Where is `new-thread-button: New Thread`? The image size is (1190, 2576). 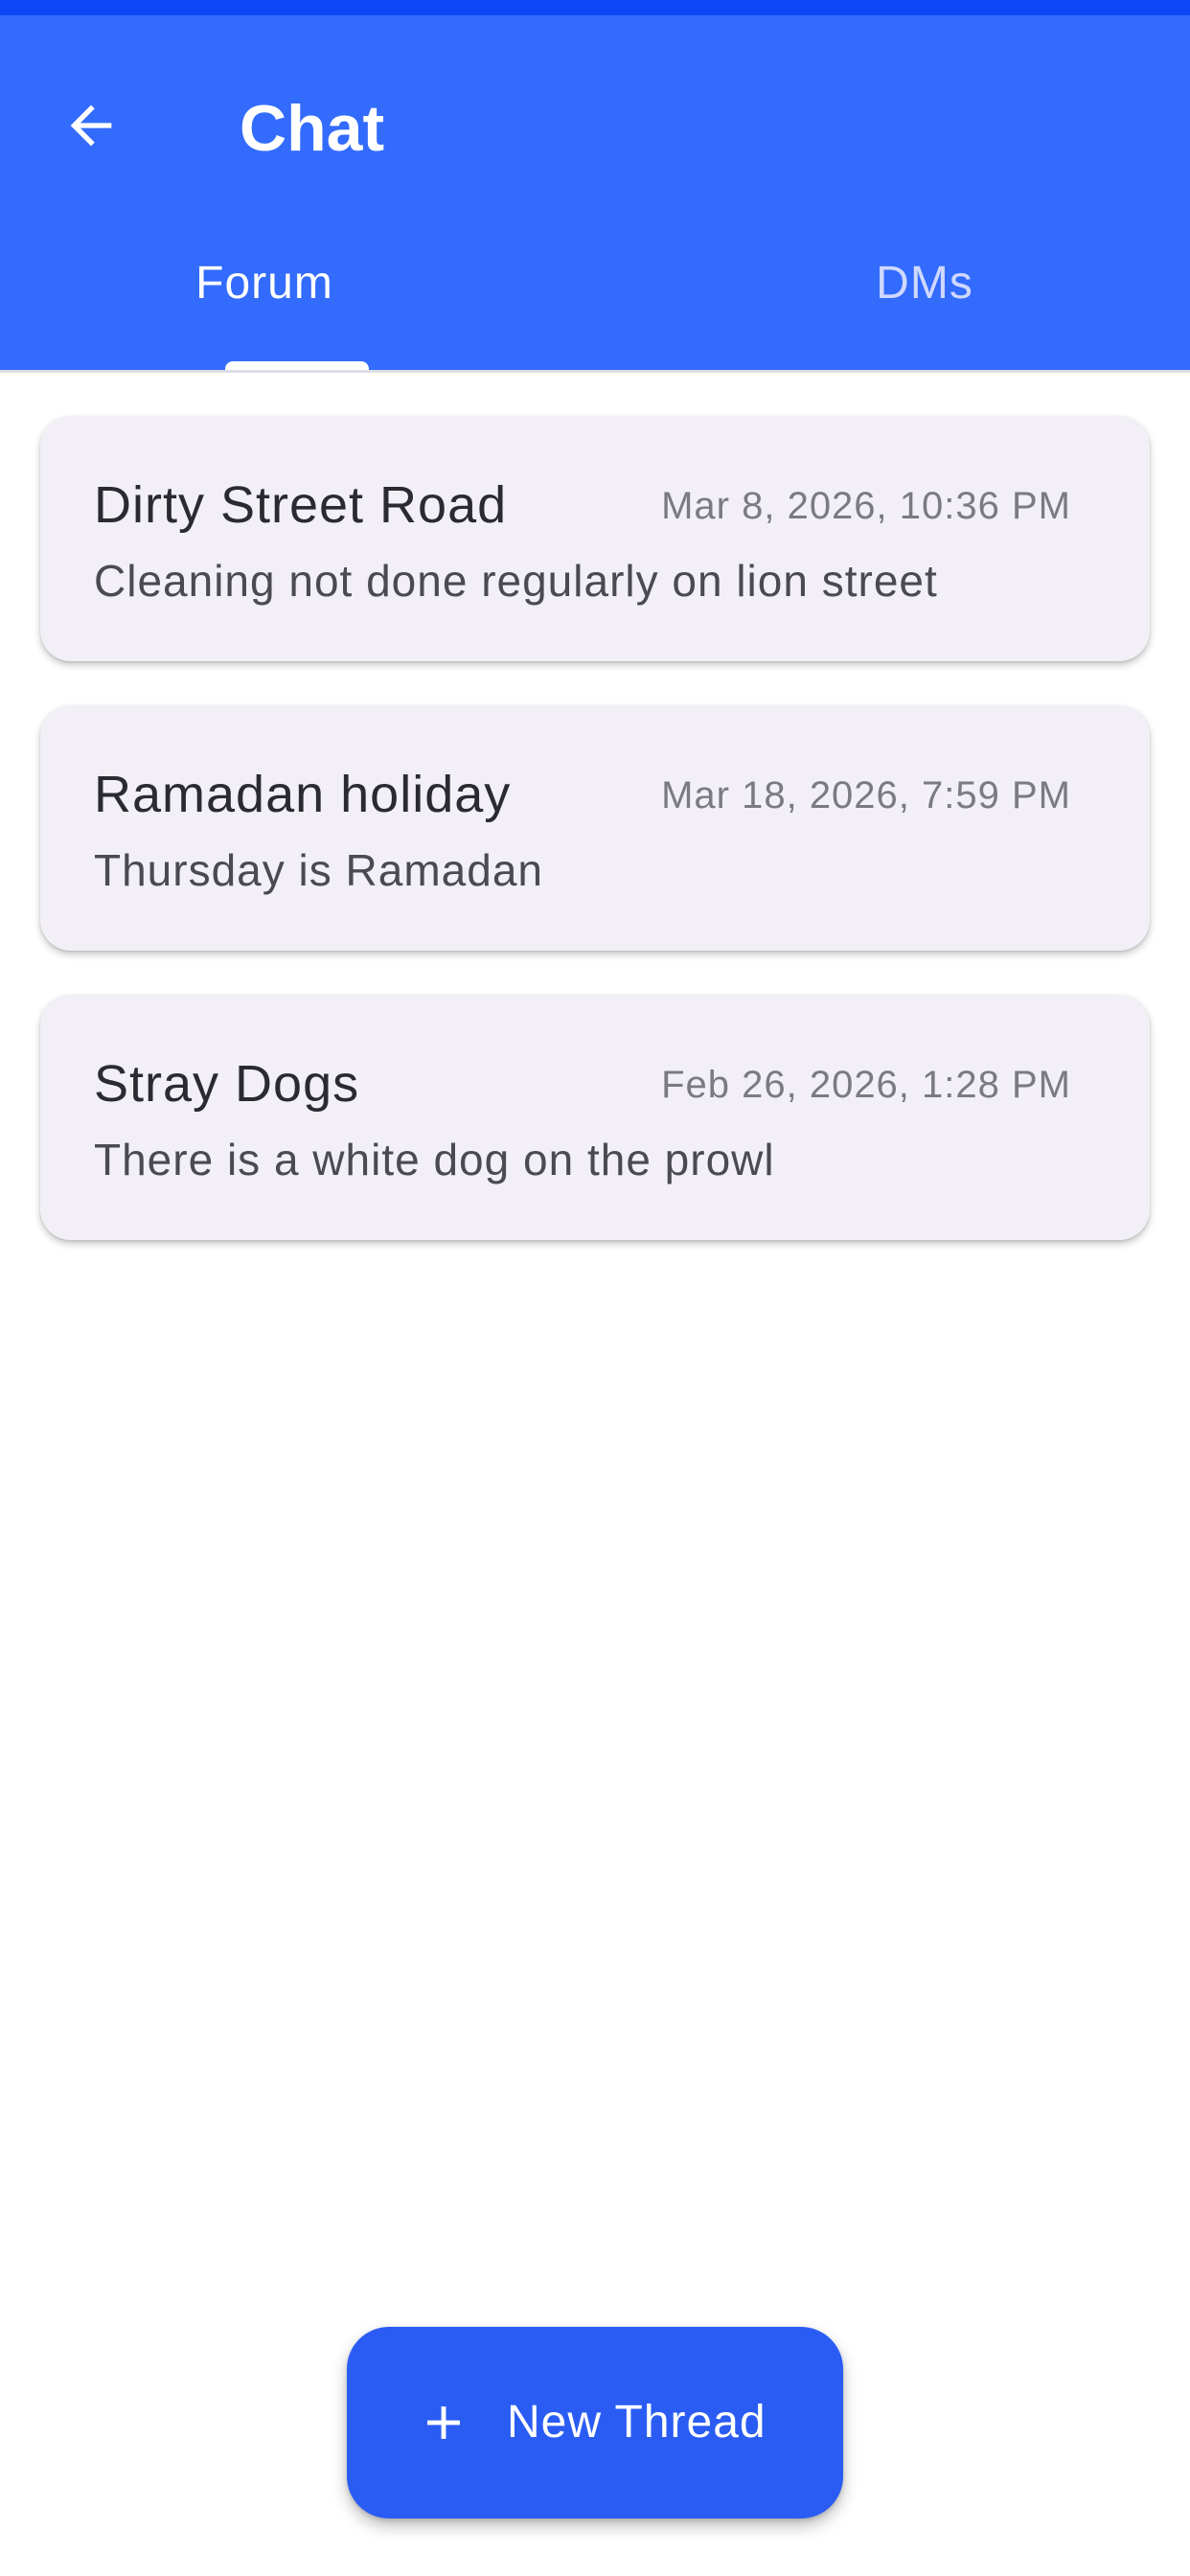 new-thread-button: New Thread is located at coordinates (595, 2422).